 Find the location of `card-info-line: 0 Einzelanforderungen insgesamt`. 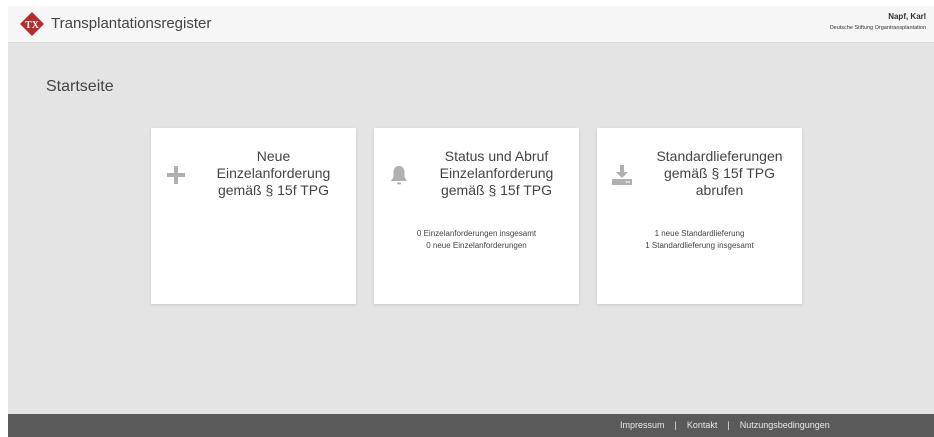

card-info-line: 0 Einzelanforderungen insgesamt is located at coordinates (476, 233).